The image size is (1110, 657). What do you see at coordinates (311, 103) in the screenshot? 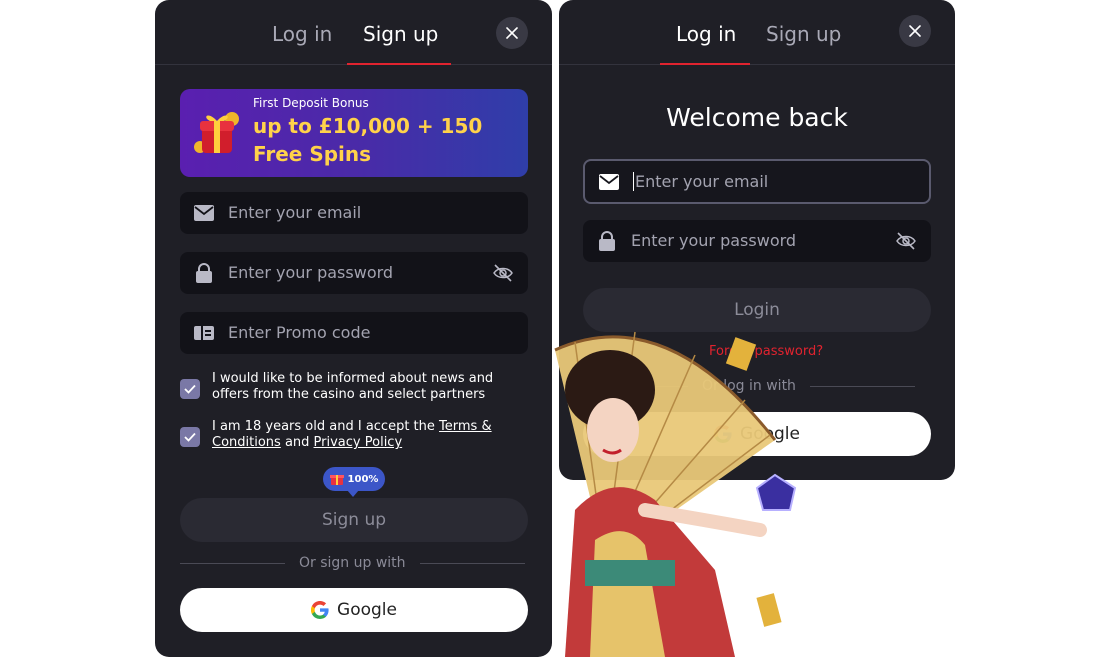
I see `bonus-subtitle: First Deposit Bonus` at bounding box center [311, 103].